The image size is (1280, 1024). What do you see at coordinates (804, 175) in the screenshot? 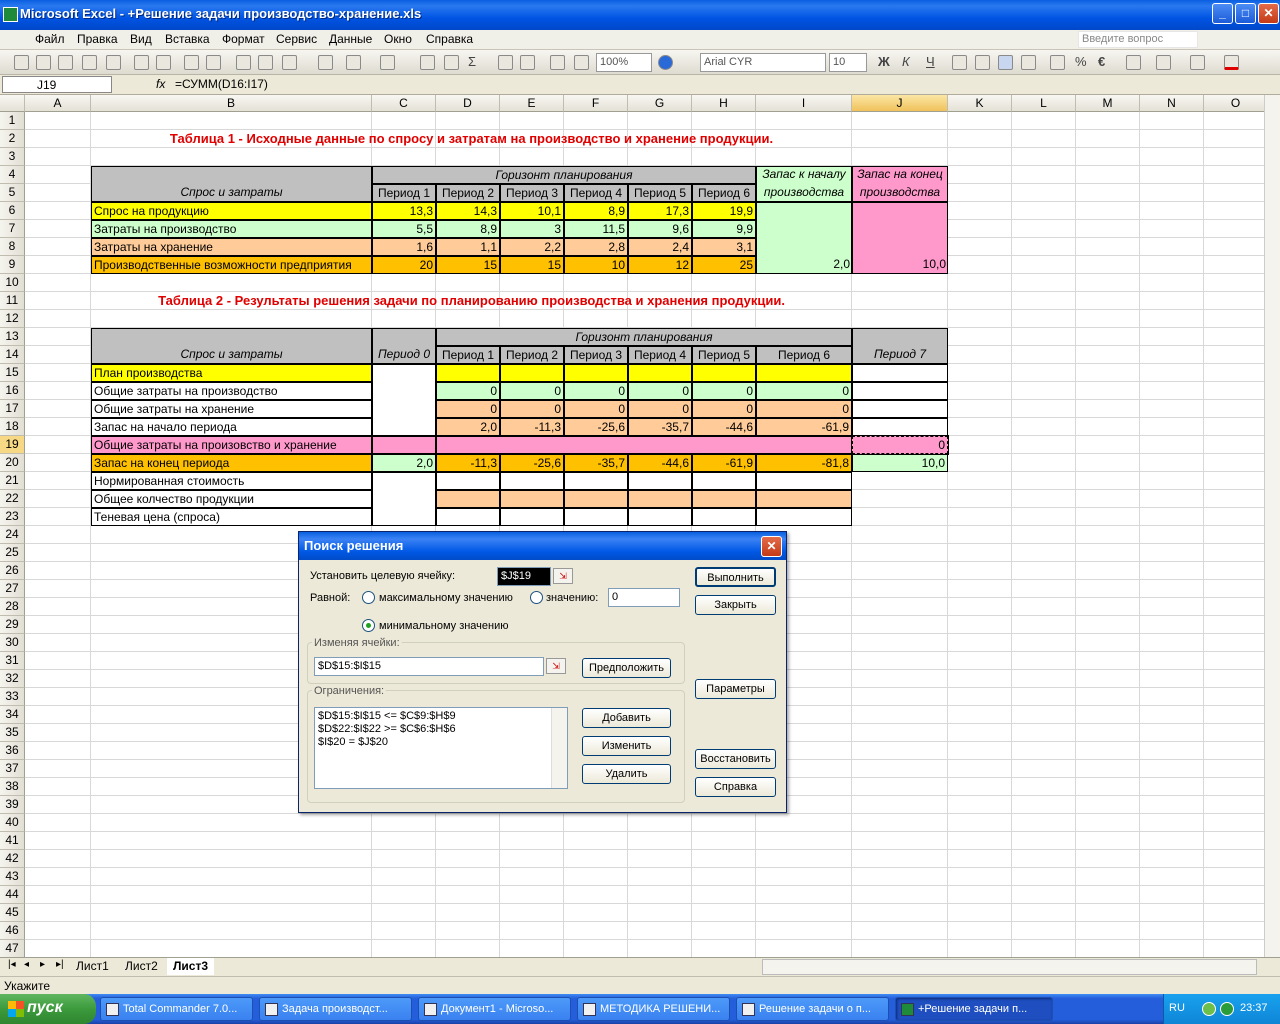
I see `table1-start-stock-h1: Запас к началу` at bounding box center [804, 175].